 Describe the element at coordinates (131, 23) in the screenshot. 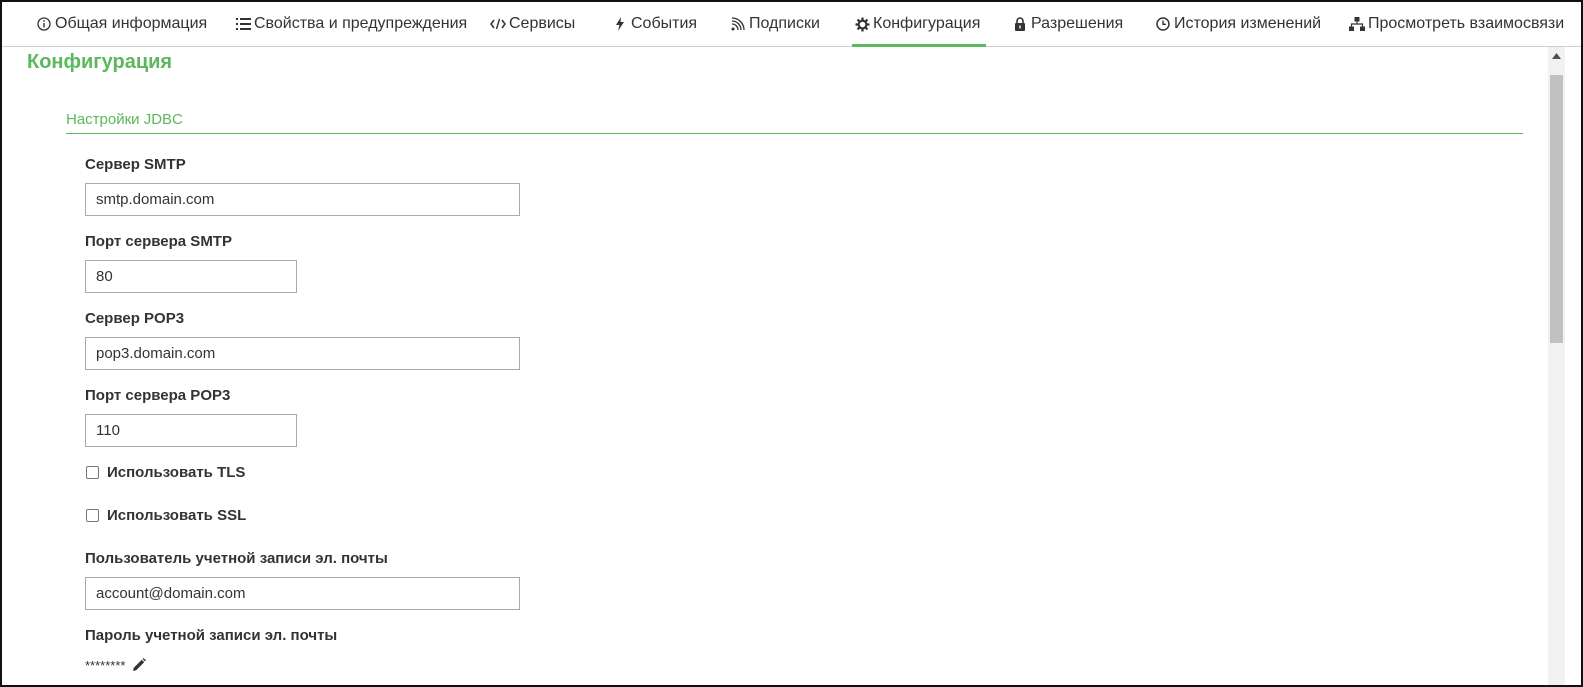

I see `tab-label: Общая информация` at that location.